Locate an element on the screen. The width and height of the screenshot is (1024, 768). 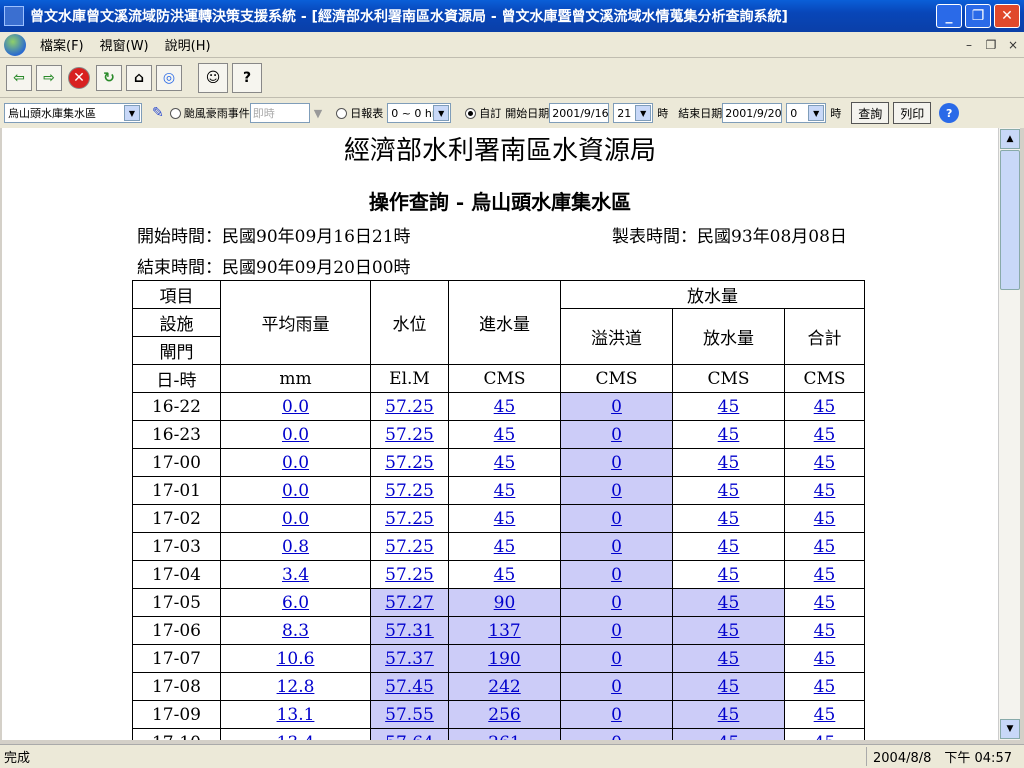
cell-rain-link: 6.0 is located at coordinates (295, 603).